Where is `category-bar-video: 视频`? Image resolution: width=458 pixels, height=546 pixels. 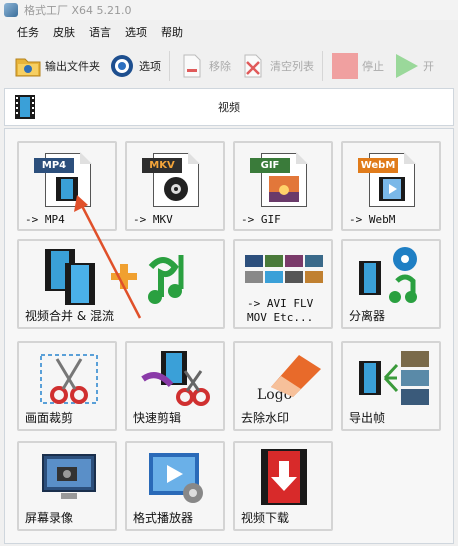 category-bar-video: 视频 is located at coordinates (229, 107).